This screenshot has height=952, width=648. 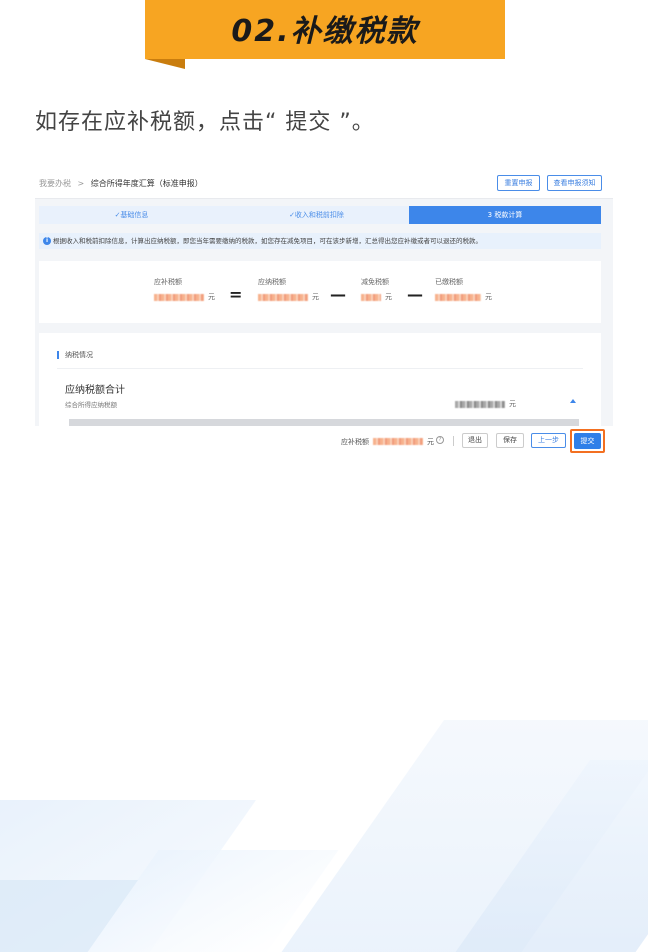 I want to click on horizontal-scrollbar, so click(x=324, y=422).